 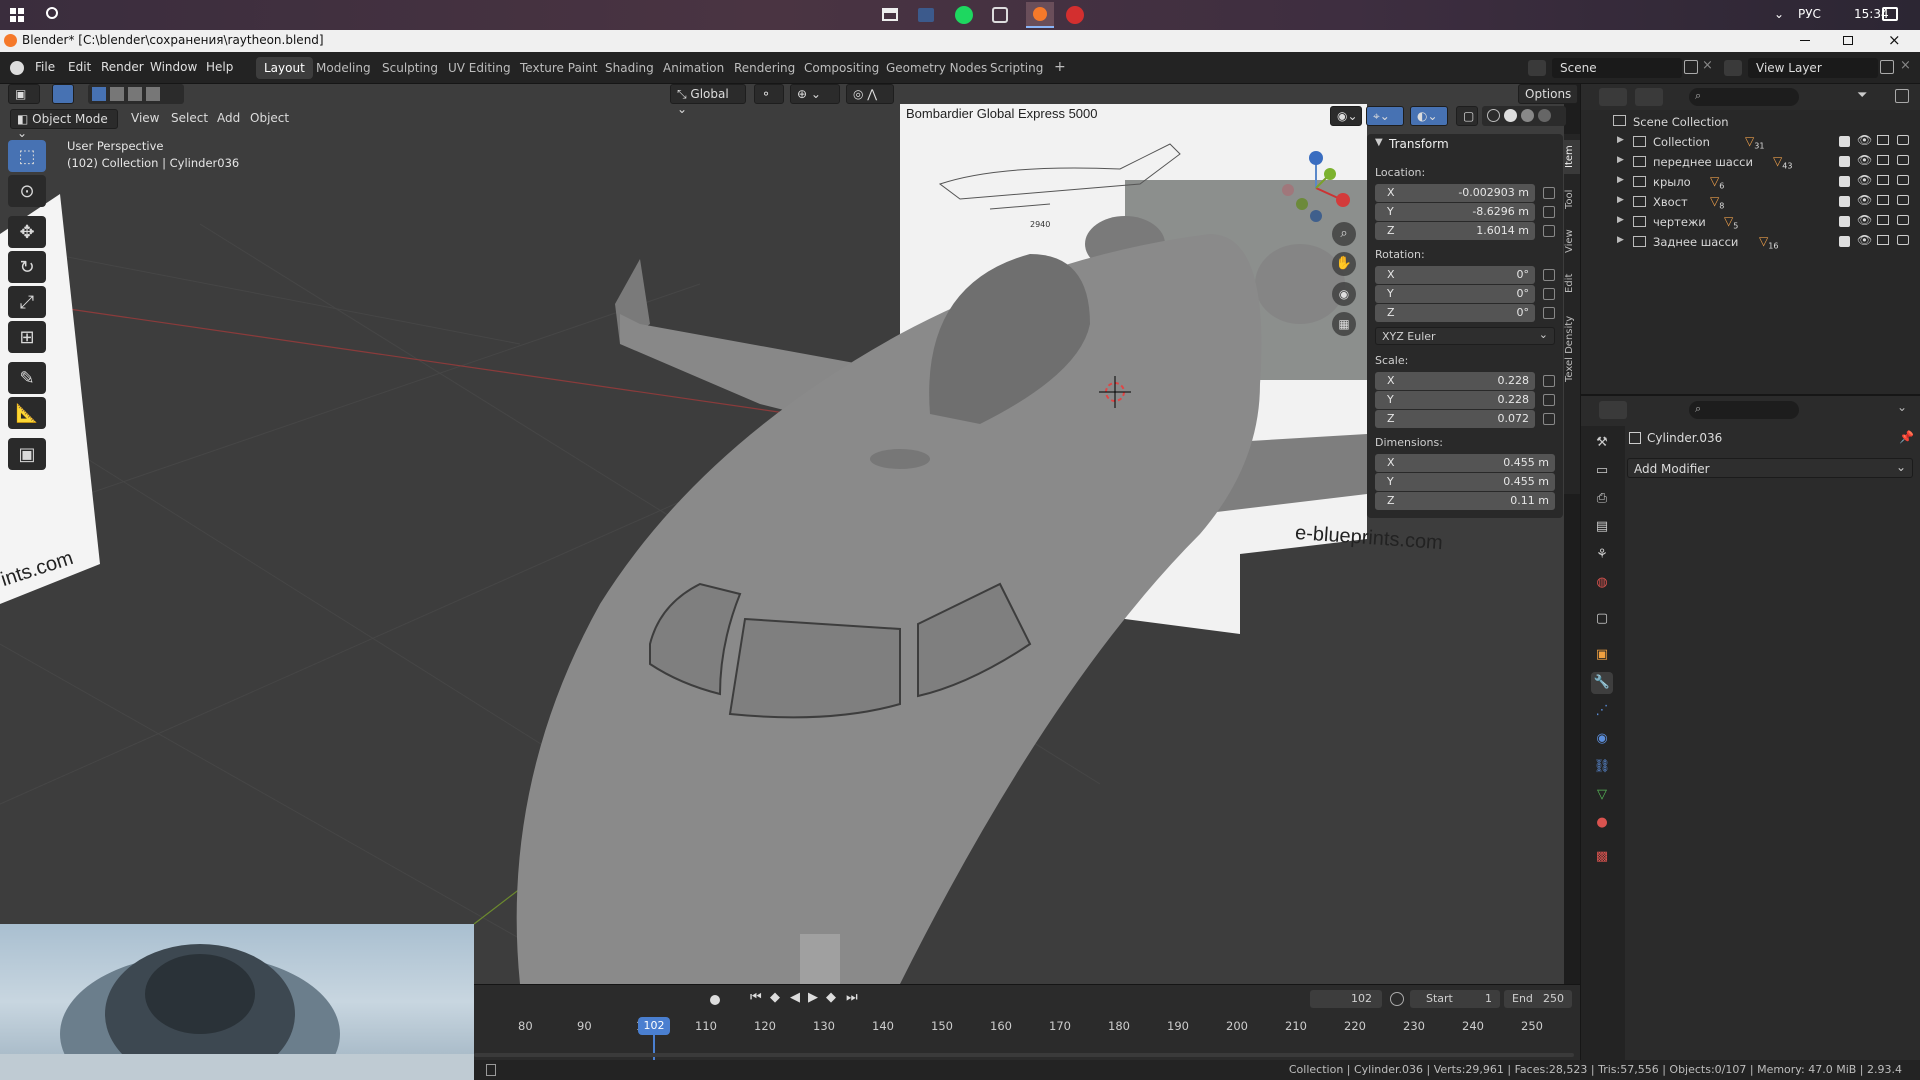 I want to click on scale-z-field: Z 0.072, so click(x=1455, y=419).